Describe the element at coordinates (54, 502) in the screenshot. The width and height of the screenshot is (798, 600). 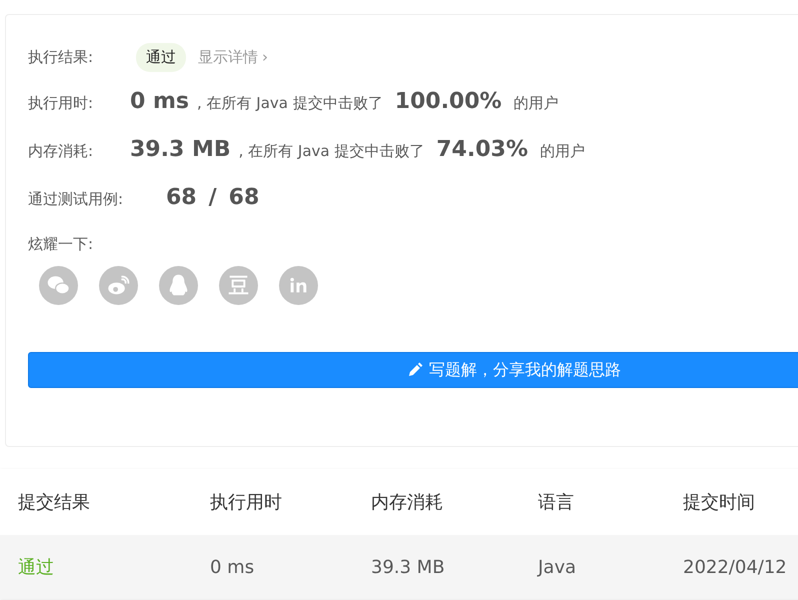
I see `column-header: 提交结果` at that location.